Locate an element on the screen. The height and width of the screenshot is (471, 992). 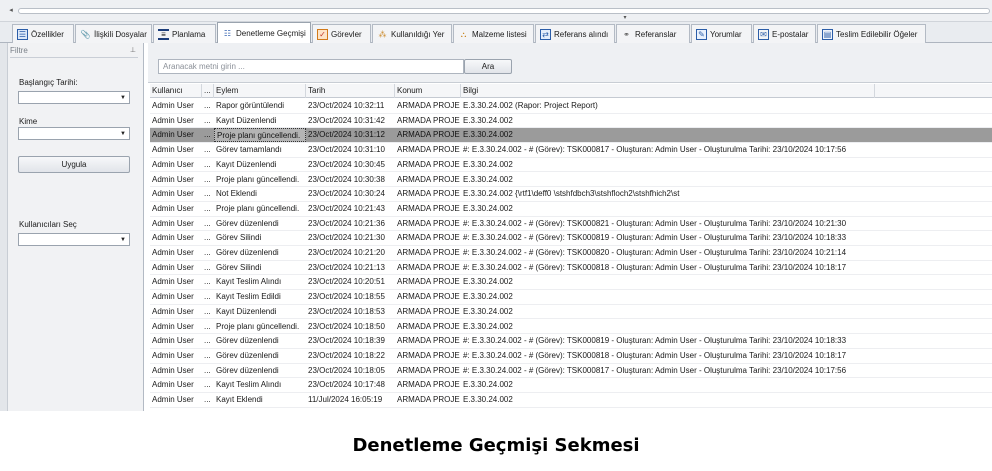
tab-4: ✓ Görevler is located at coordinates (341, 33).